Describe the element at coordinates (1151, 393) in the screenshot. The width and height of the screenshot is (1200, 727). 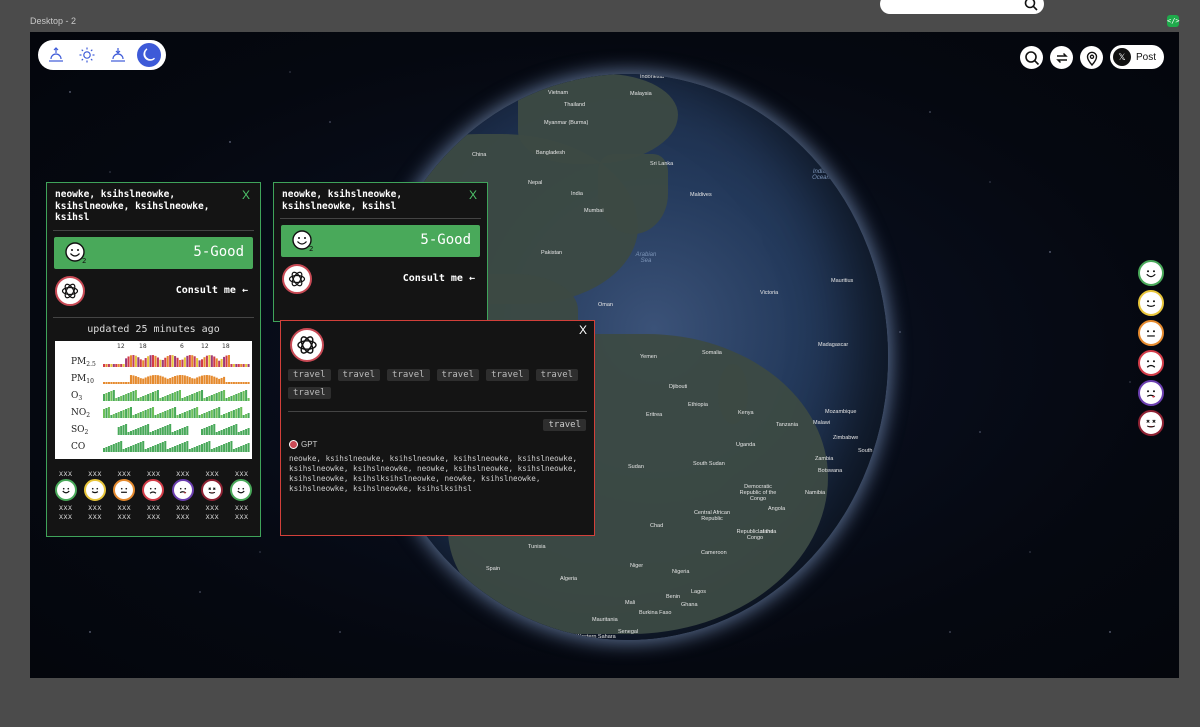
I see `aqi-legend-very-unhealthy-icon` at that location.